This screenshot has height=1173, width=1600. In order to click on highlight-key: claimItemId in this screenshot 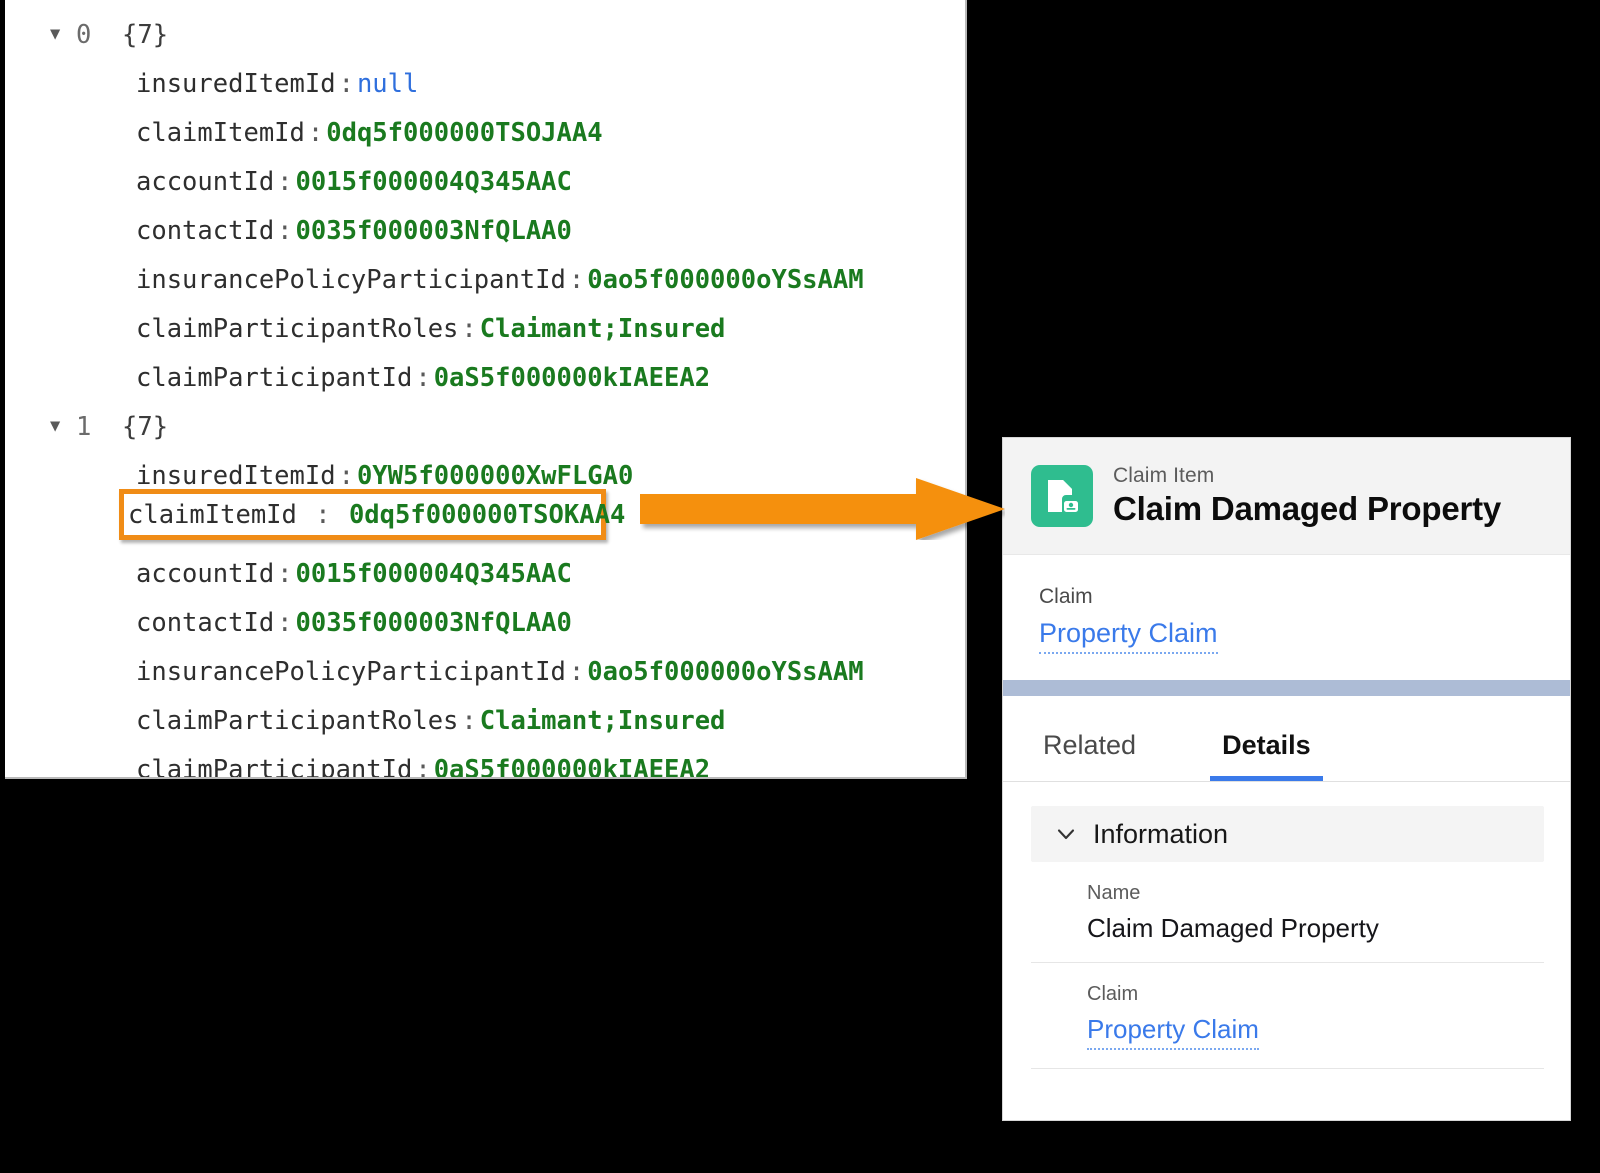, I will do `click(212, 515)`.